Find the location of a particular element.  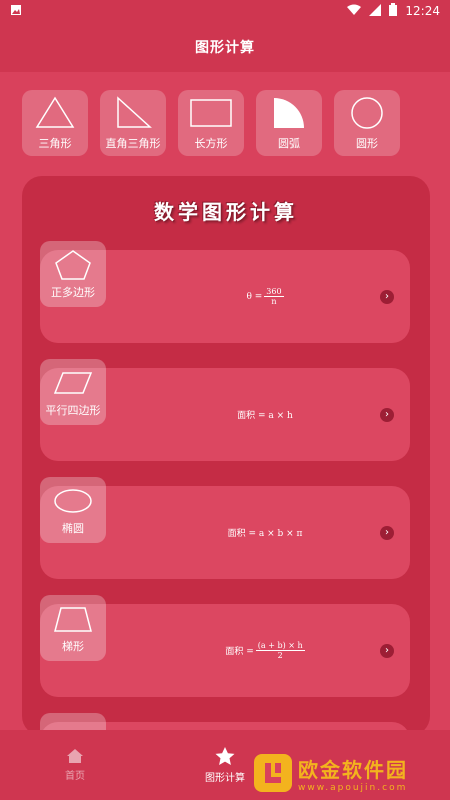

formula-icon-box: 梯形 is located at coordinates (73, 628).